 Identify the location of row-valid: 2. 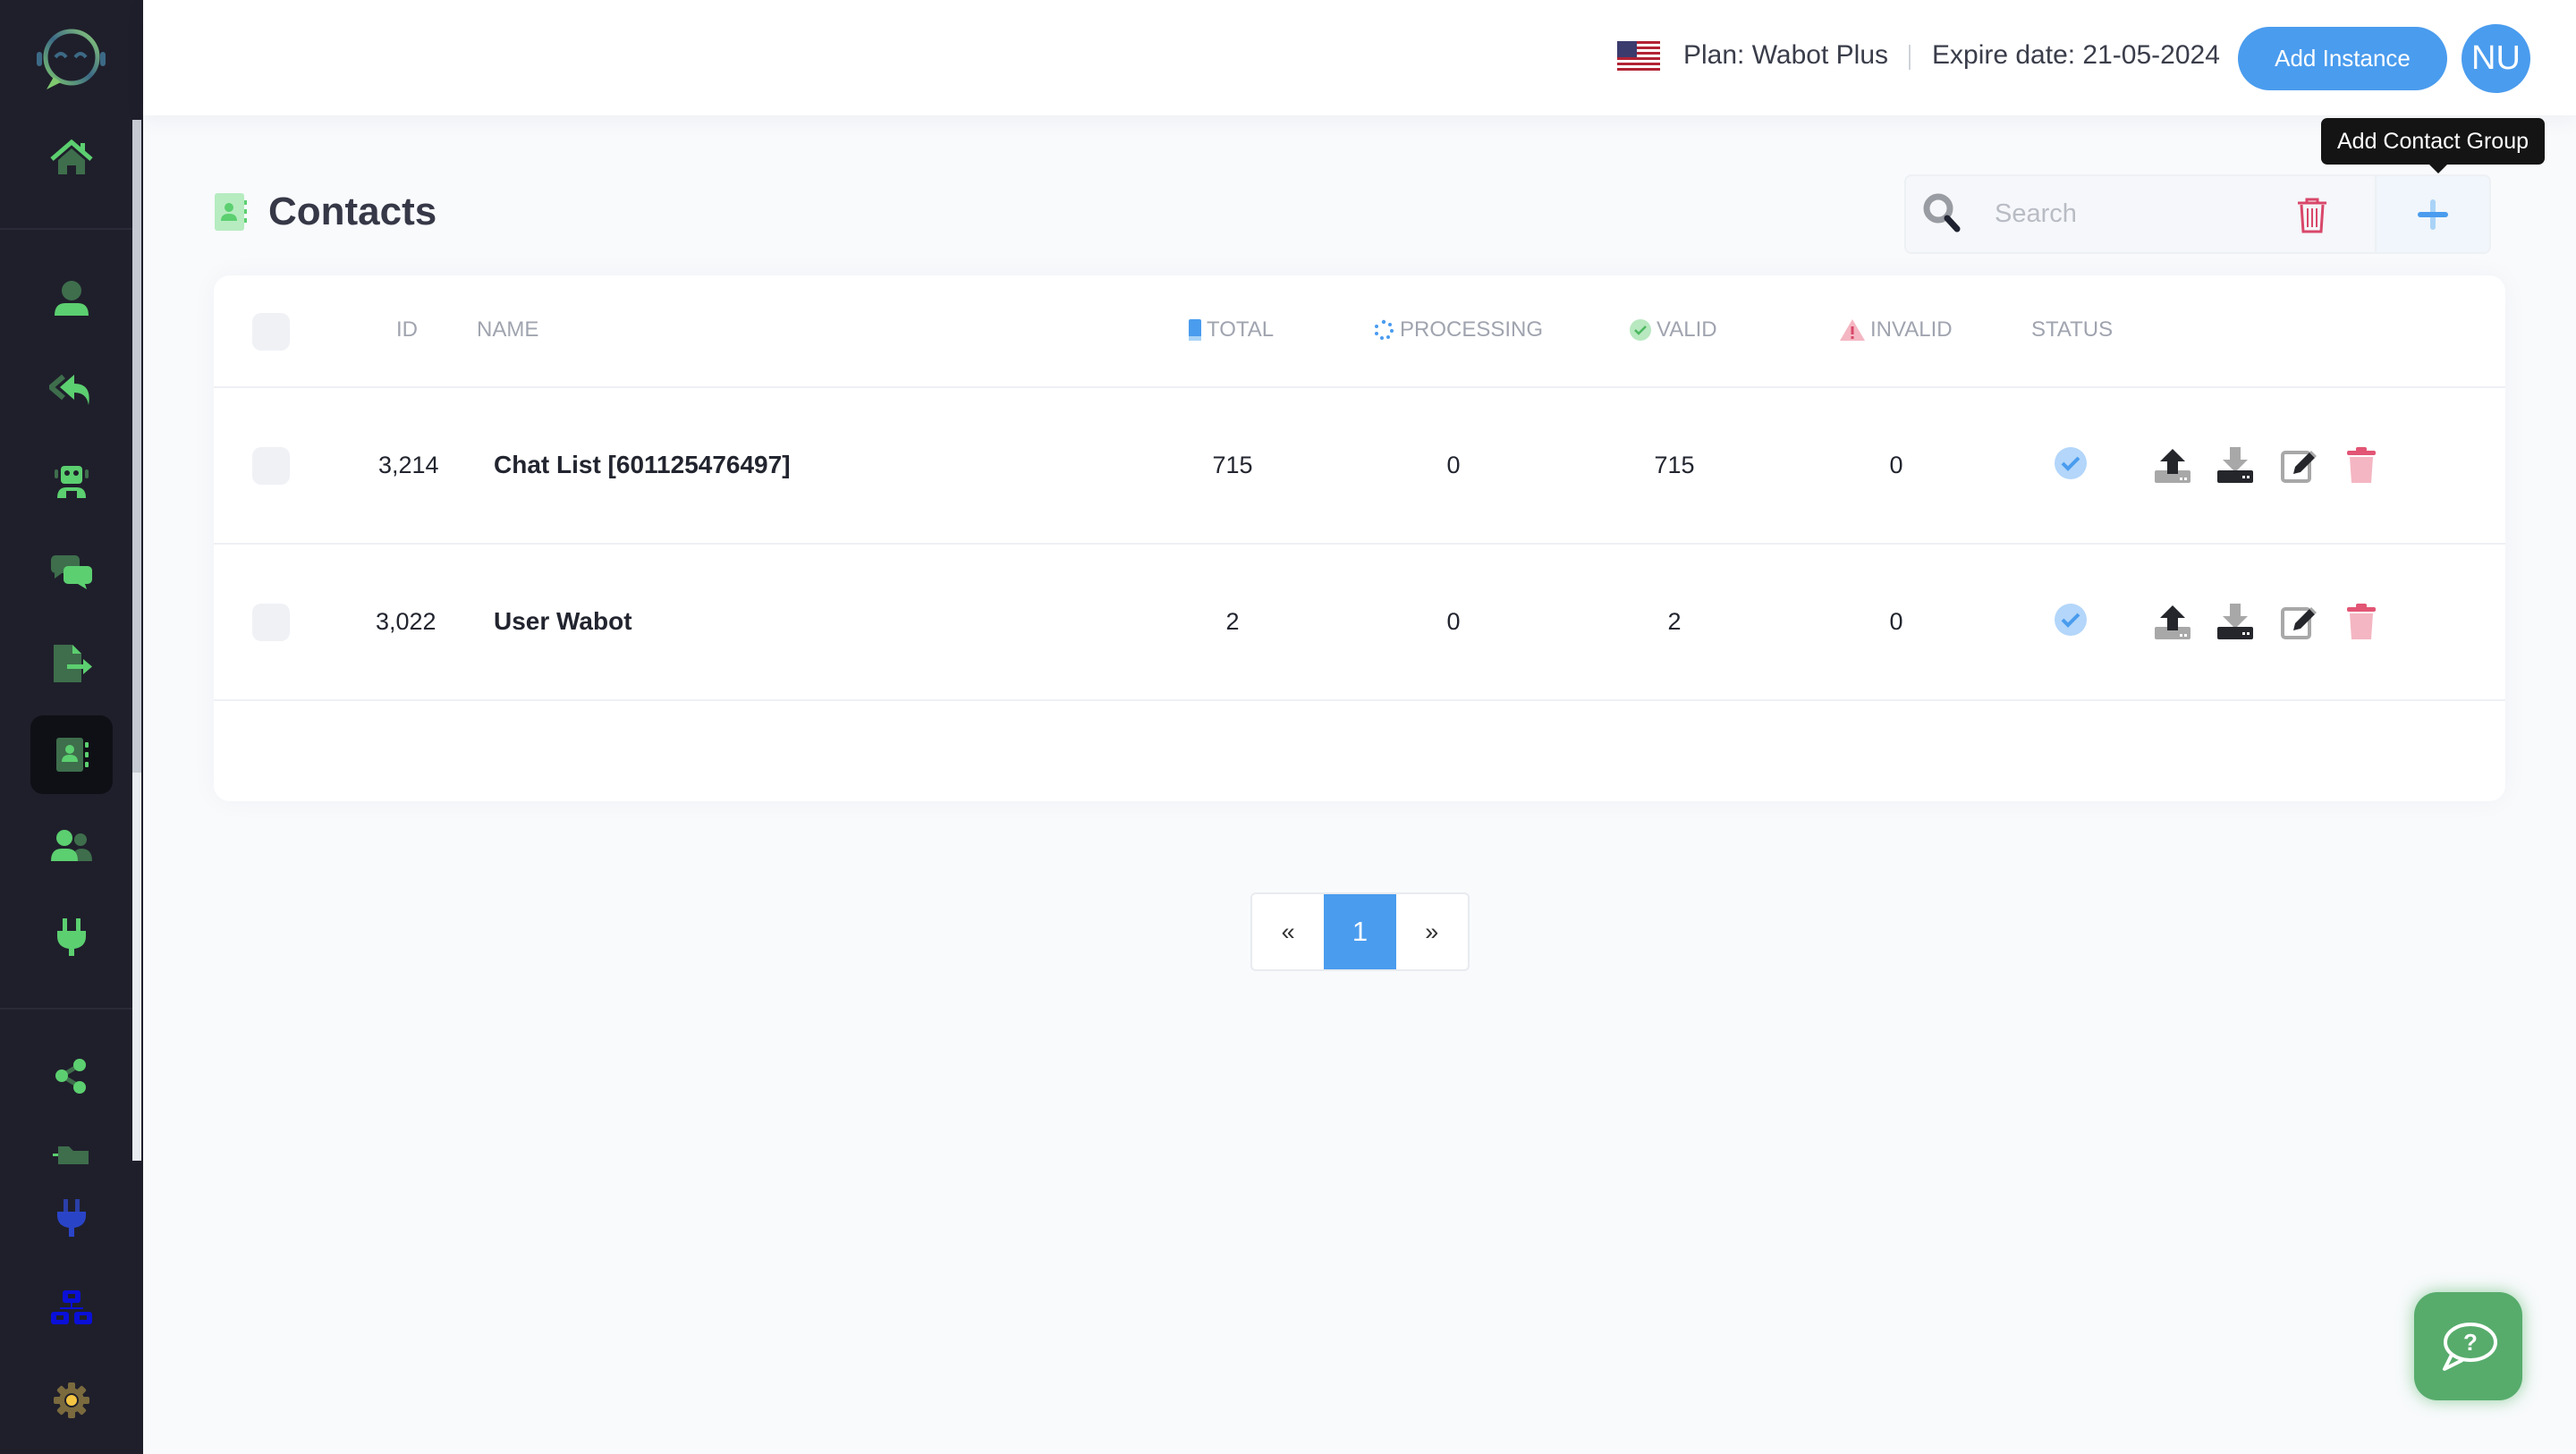
(1674, 621).